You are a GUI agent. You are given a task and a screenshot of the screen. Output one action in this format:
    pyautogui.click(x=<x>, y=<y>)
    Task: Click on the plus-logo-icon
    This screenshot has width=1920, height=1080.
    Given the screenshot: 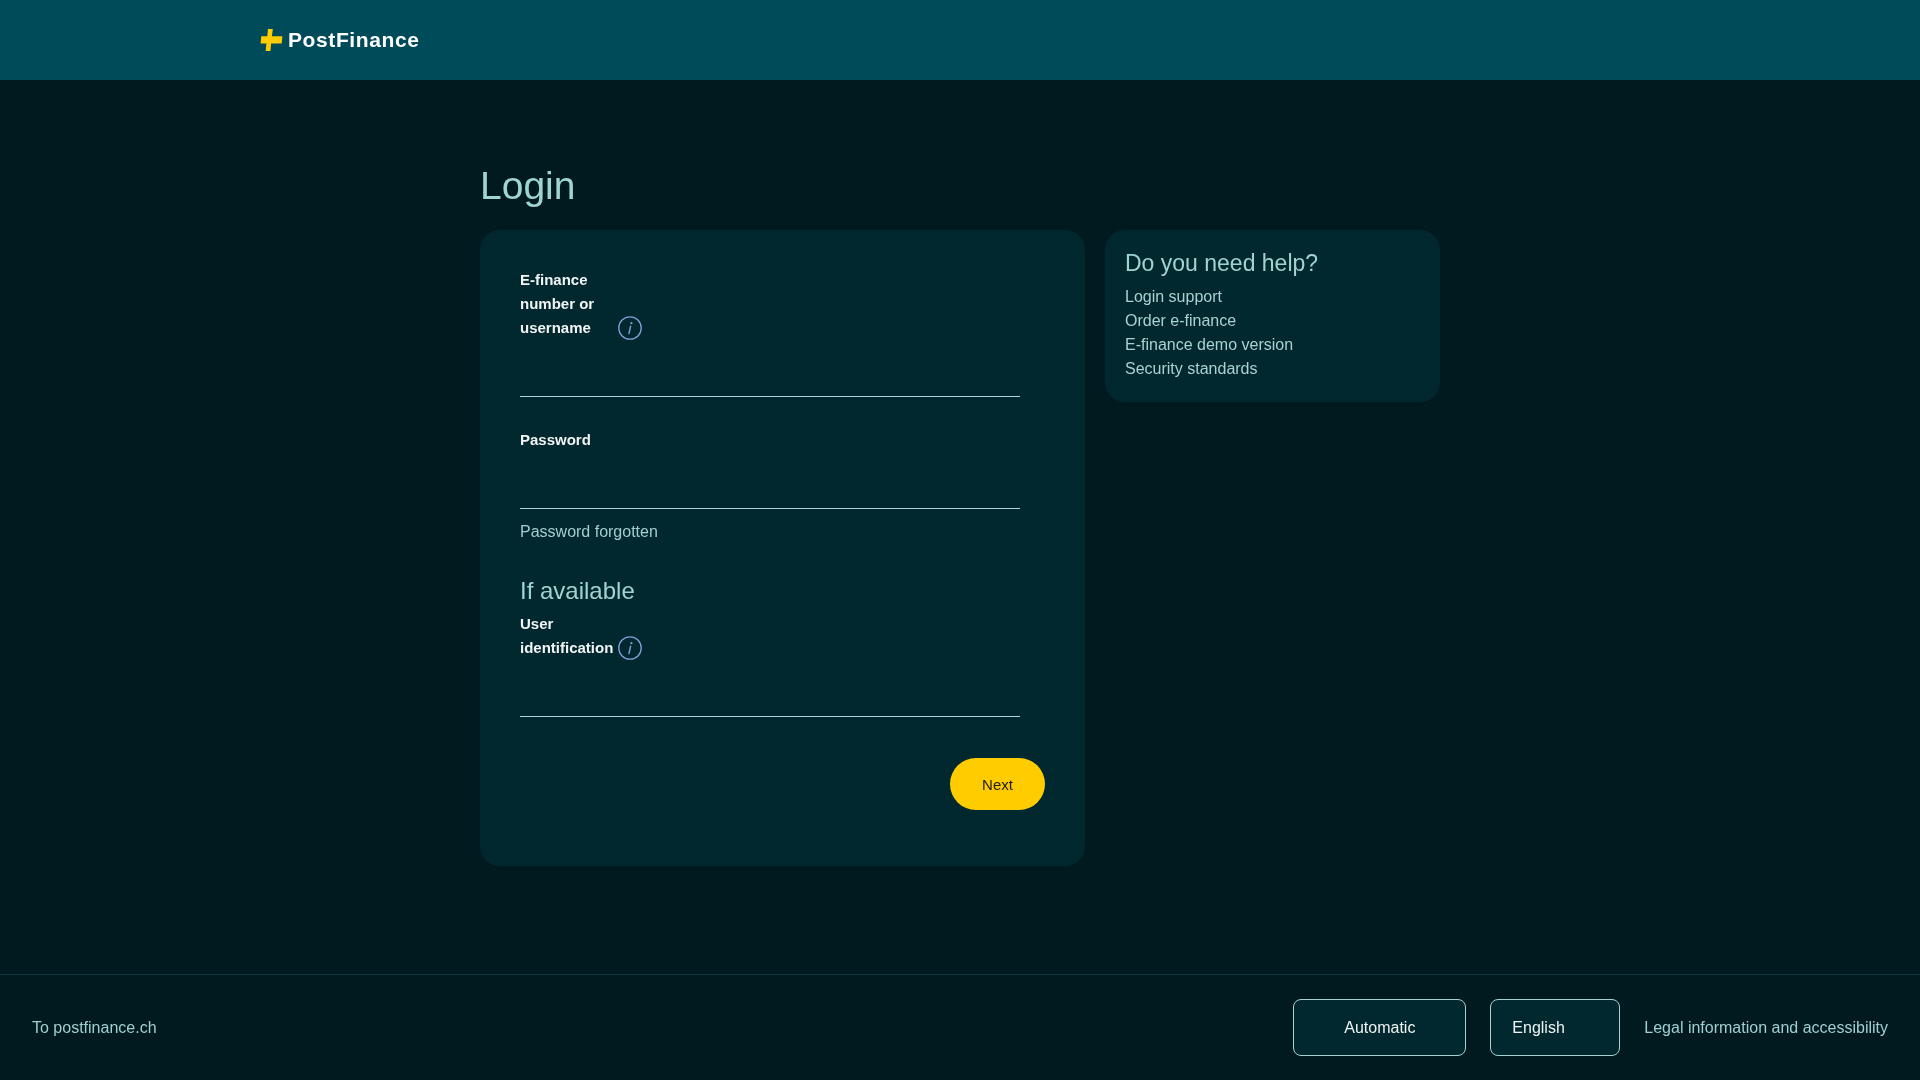 What is the action you would take?
    pyautogui.click(x=271, y=40)
    